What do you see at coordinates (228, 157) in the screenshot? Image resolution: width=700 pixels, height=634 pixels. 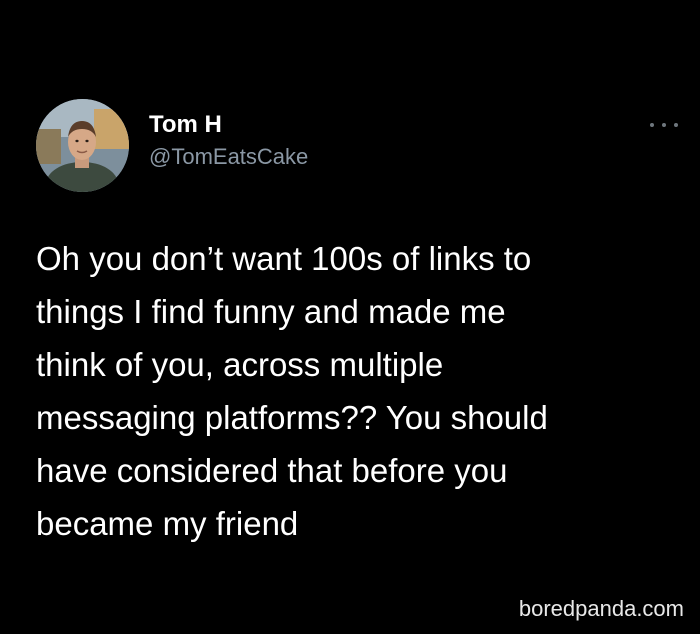 I see `author-handle: @TomEatsCake` at bounding box center [228, 157].